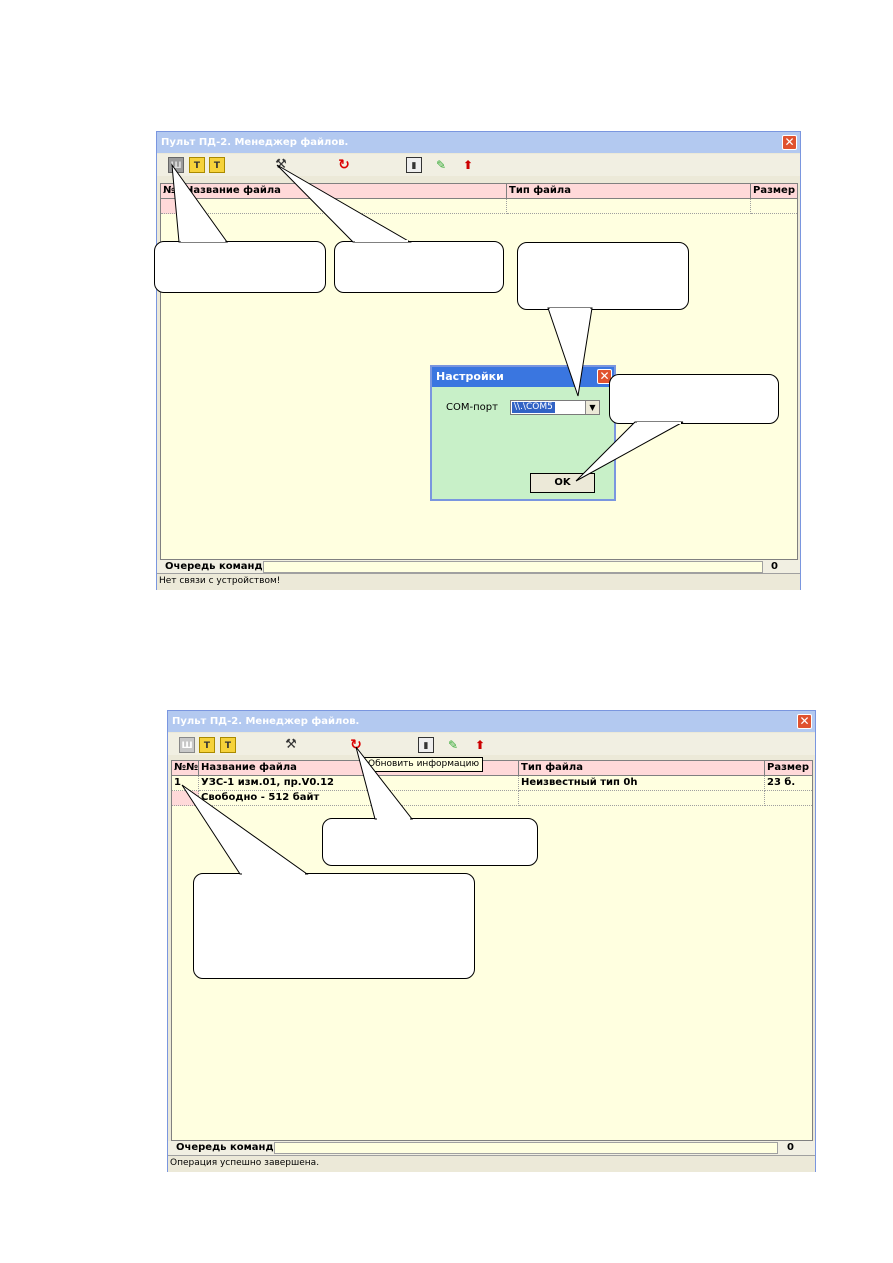  I want to click on pointer-refresh, so click(384, 783).